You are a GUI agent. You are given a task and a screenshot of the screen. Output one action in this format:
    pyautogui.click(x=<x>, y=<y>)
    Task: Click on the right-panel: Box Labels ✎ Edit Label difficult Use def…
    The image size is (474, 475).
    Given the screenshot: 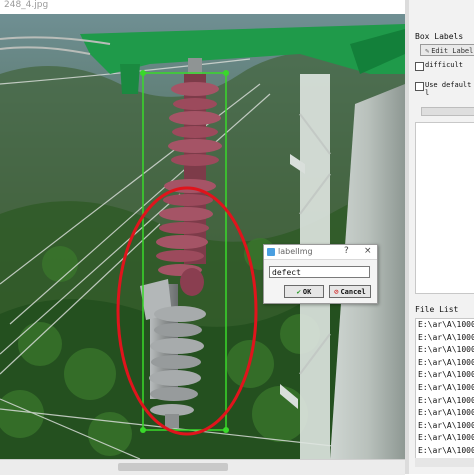 What is the action you would take?
    pyautogui.click(x=441, y=237)
    